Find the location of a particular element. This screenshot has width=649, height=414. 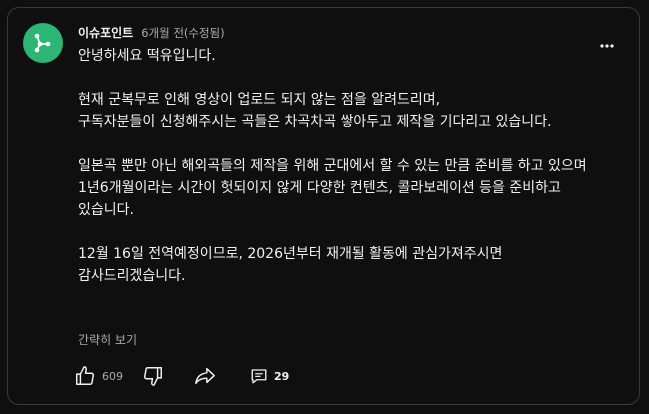

thumbs-up-icon is located at coordinates (85, 375).